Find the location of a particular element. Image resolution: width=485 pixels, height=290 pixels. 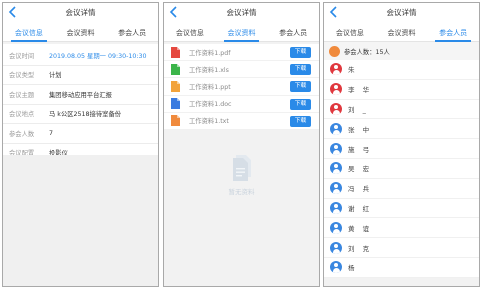

info-value: 2019.08.05 星期一 09:30-10:30 is located at coordinates (98, 56).